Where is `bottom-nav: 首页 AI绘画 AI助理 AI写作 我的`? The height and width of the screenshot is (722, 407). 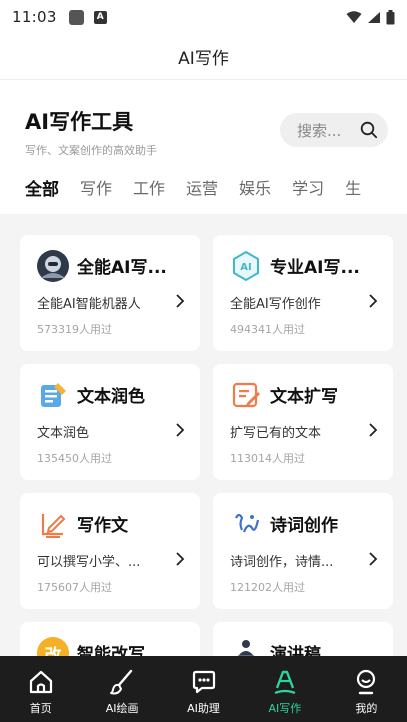
bottom-nav: 首页 AI绘画 AI助理 AI写作 我的 is located at coordinates (203, 689).